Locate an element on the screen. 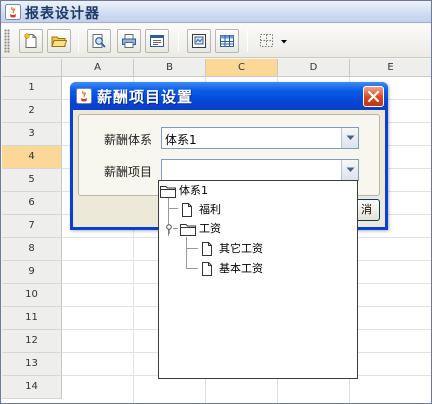 This screenshot has width=432, height=404. border-icon is located at coordinates (266, 40).